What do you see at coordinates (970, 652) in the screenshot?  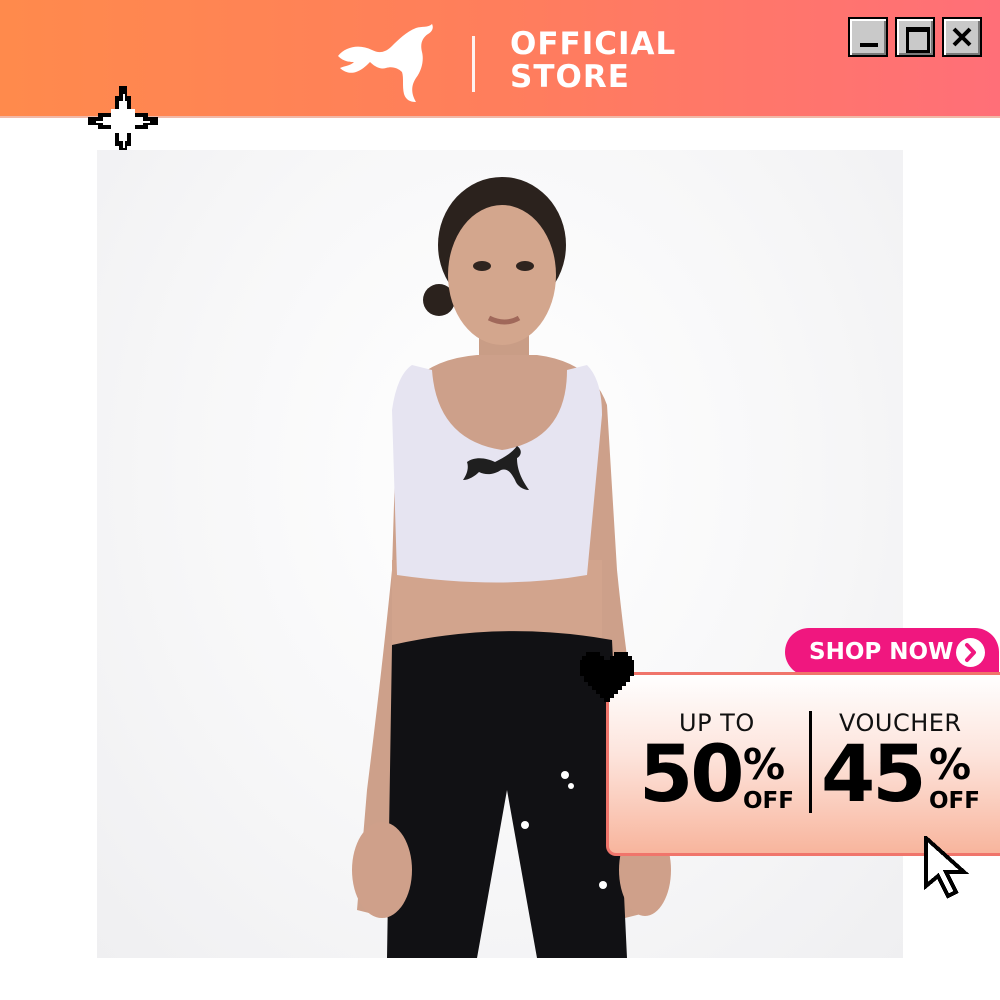 I see `arrow-right-icon` at bounding box center [970, 652].